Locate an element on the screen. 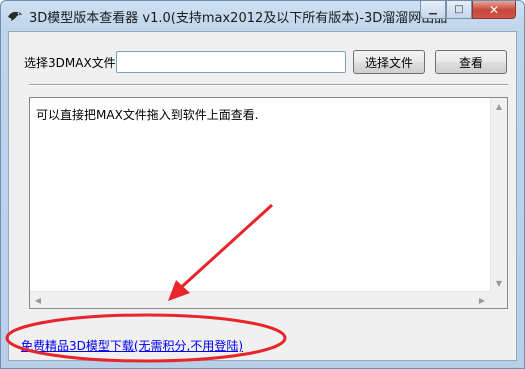 The width and height of the screenshot is (525, 369). close-button: ✕ is located at coordinates (494, 10).